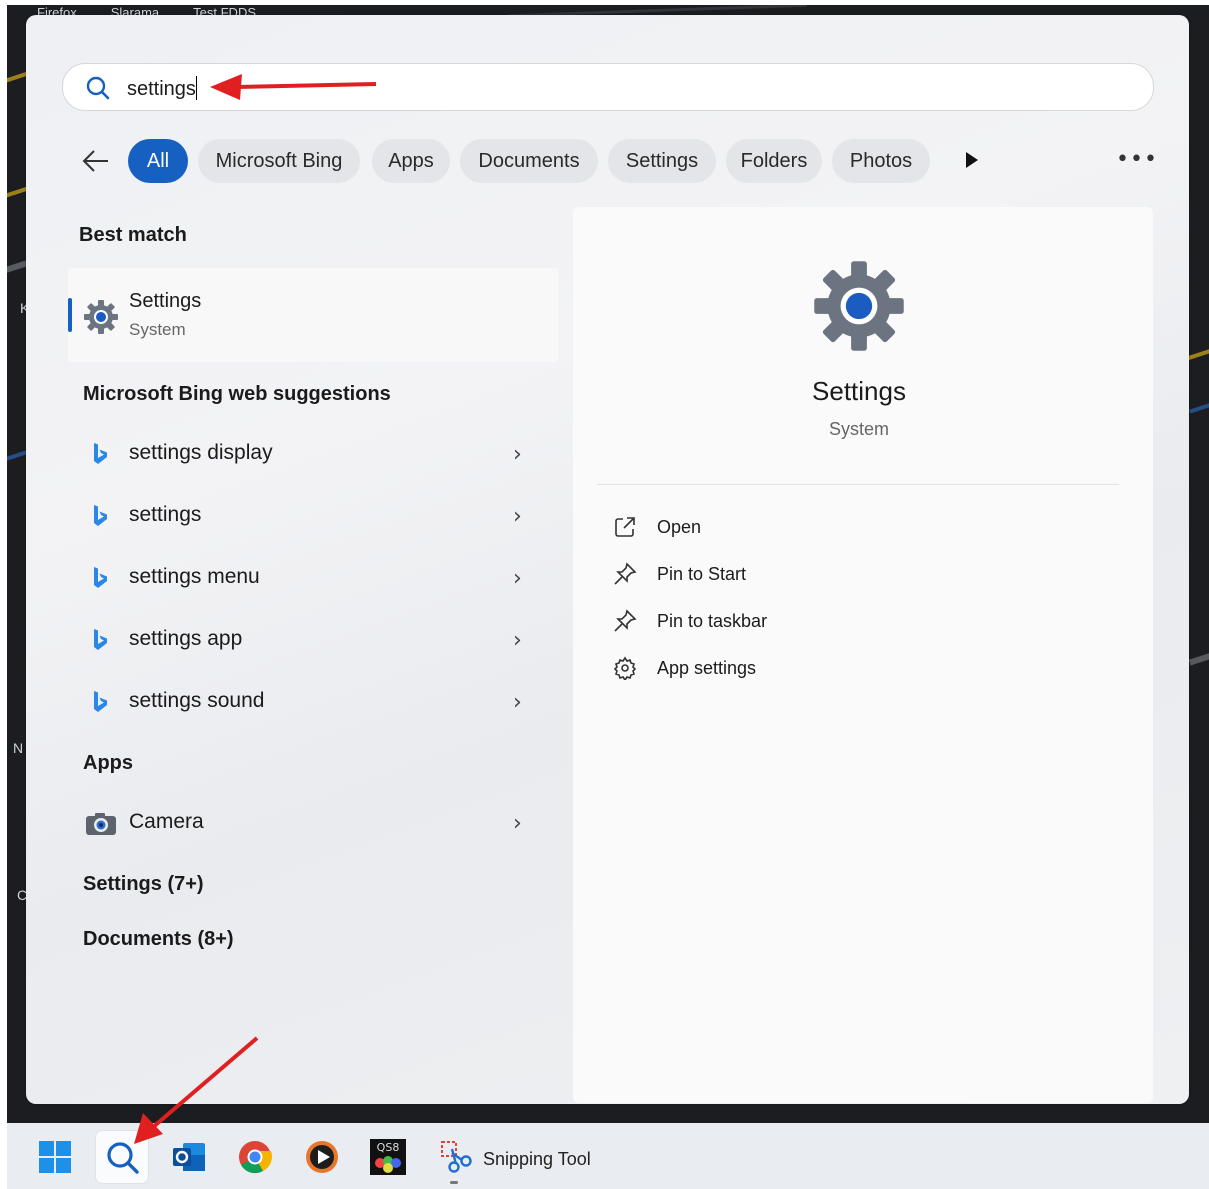 Image resolution: width=1209 pixels, height=1189 pixels. Describe the element at coordinates (201, 452) in the screenshot. I see `bing-suggestion-label: settings display` at that location.